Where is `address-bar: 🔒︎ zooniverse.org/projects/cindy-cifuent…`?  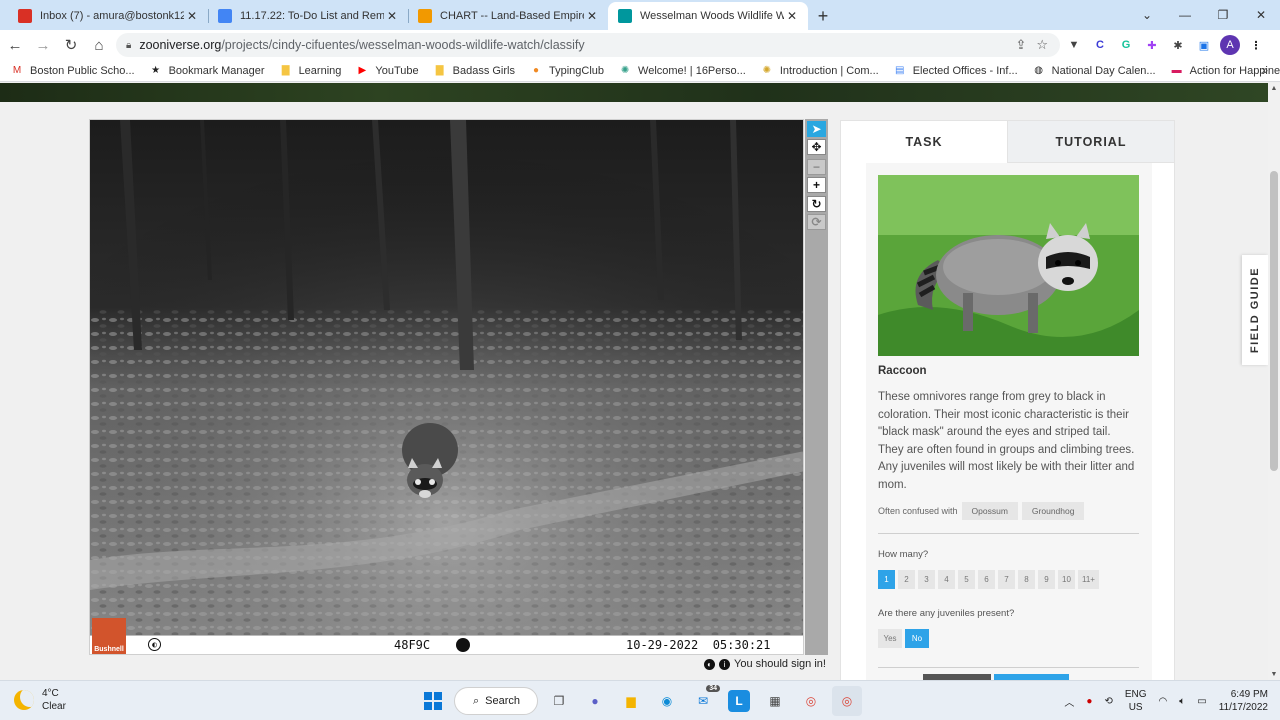
address-bar: 🔒︎ zooniverse.org/projects/cindy-cifuent… is located at coordinates (588, 45).